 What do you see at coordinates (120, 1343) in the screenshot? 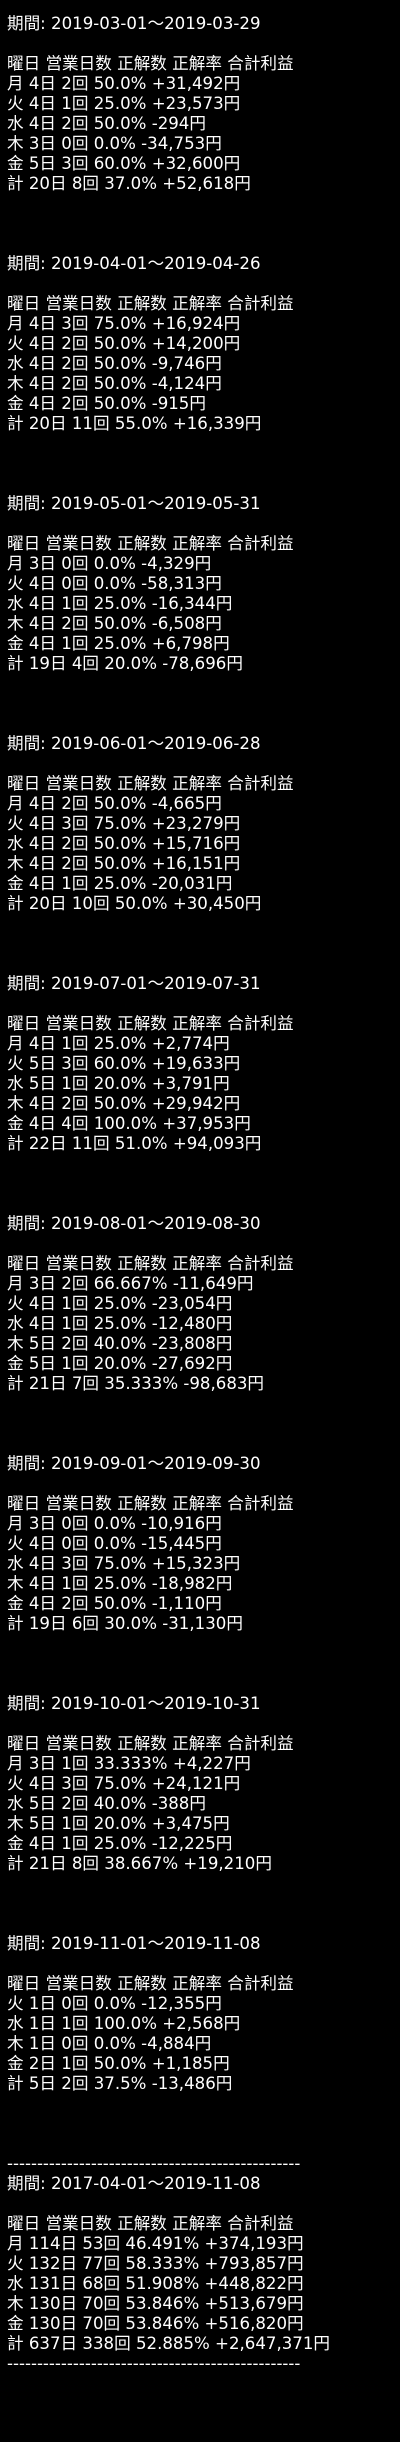
I see `table-row: 木 5日 2回 40.0% -23,808円` at bounding box center [120, 1343].